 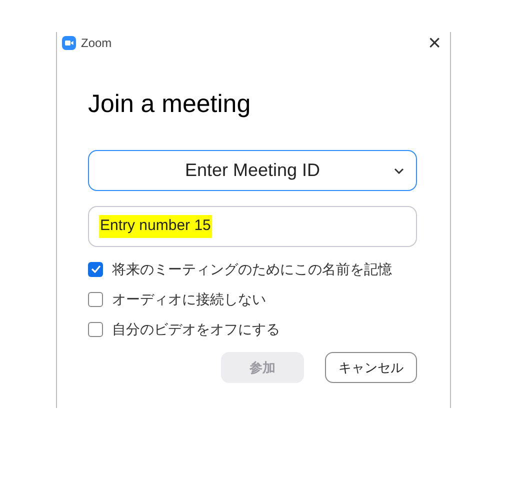 I want to click on chevron-down-icon, so click(x=399, y=171).